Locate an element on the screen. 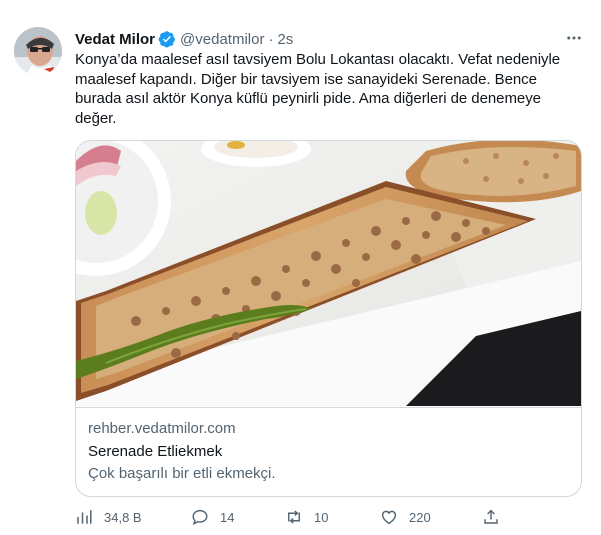  author-handle: @vedatmilor is located at coordinates (222, 39).